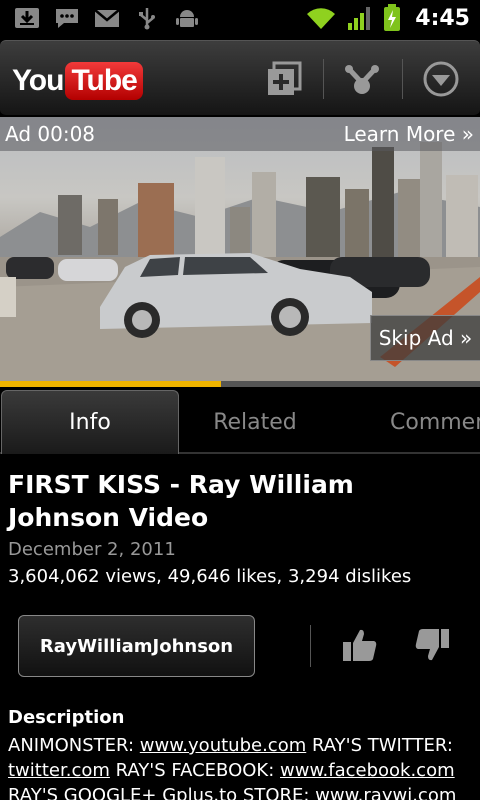  Describe the element at coordinates (255, 422) in the screenshot. I see `tab-related: Related` at that location.